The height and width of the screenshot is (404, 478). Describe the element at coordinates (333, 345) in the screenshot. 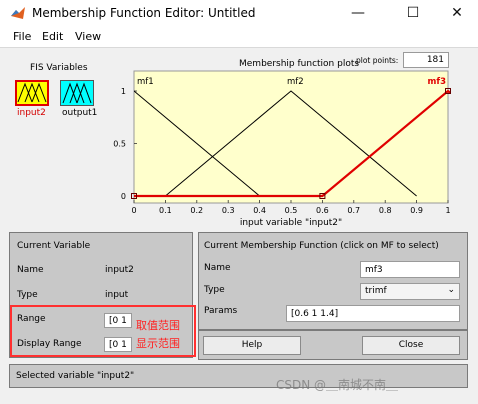

I see `button-panel: Help Close` at that location.